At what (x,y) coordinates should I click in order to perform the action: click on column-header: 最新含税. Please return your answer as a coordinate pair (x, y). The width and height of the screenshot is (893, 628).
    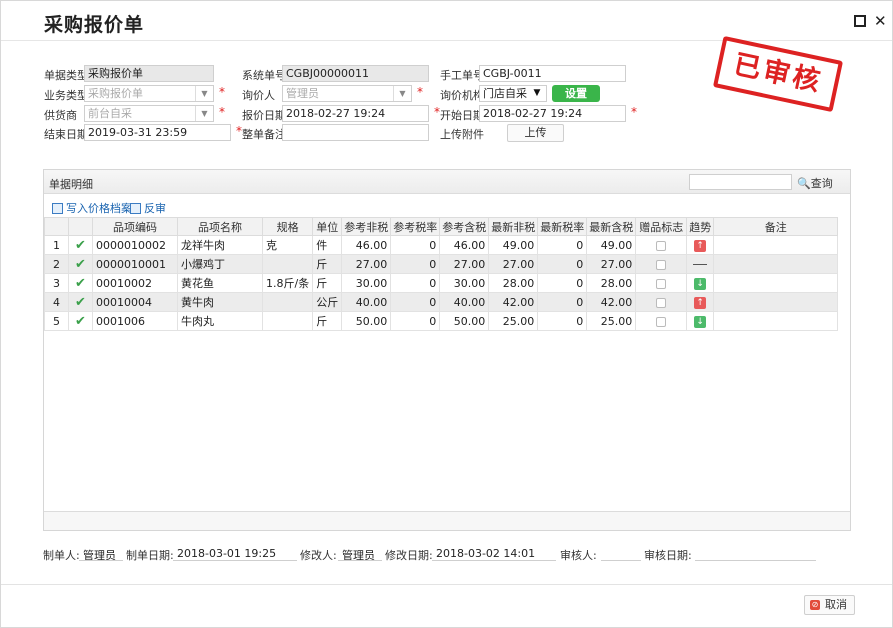
    Looking at the image, I should click on (611, 226).